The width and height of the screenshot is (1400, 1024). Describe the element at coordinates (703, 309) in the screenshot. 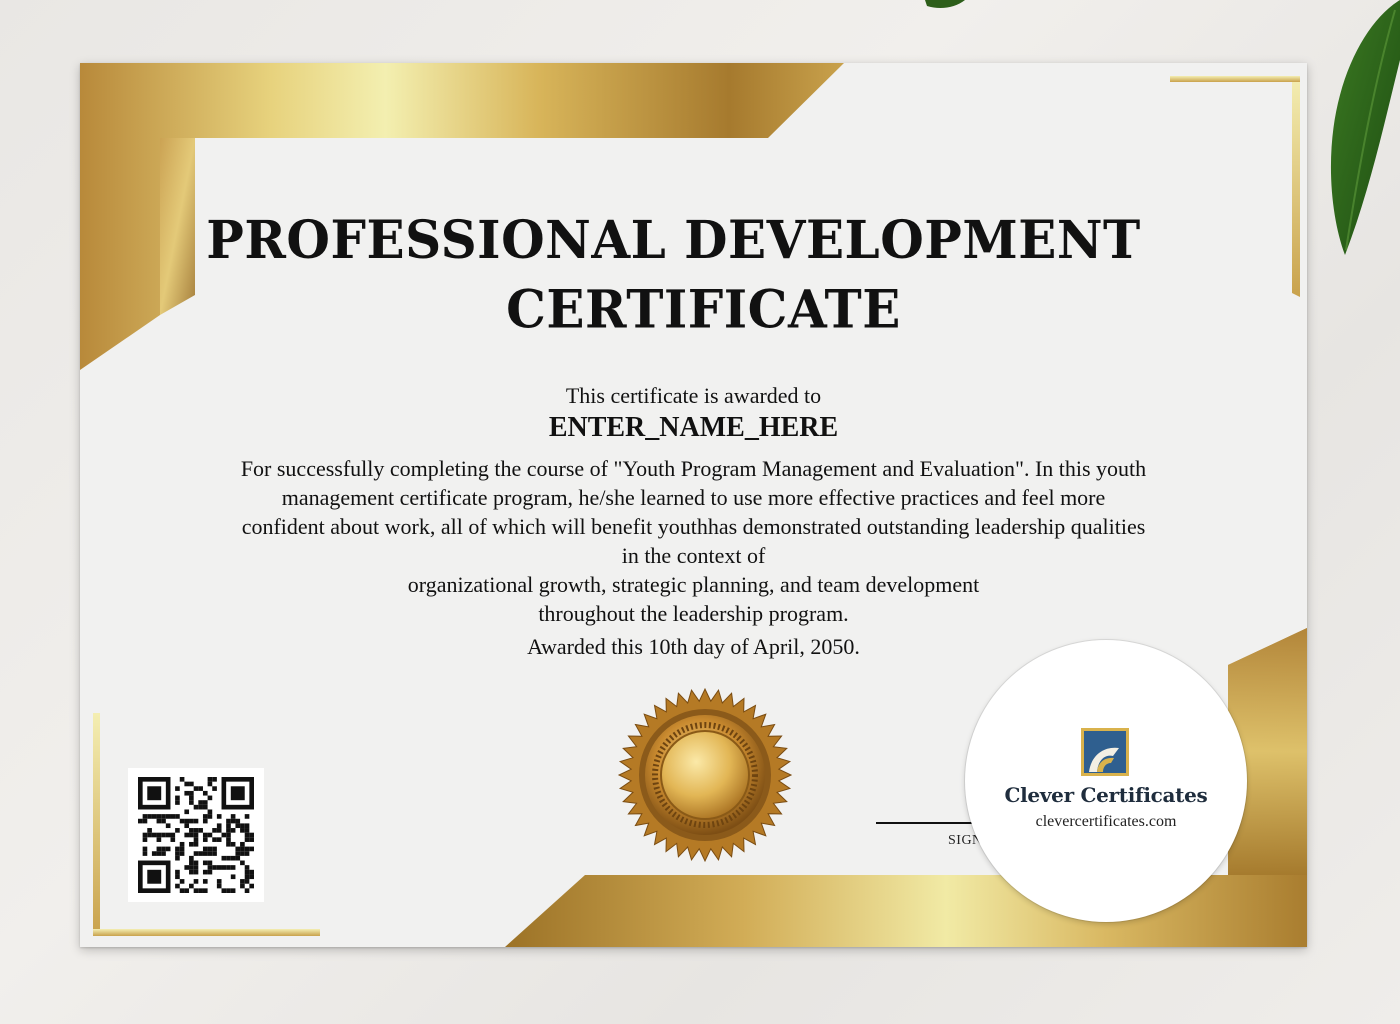

I see `title-line-2: CERTIFICATE` at that location.